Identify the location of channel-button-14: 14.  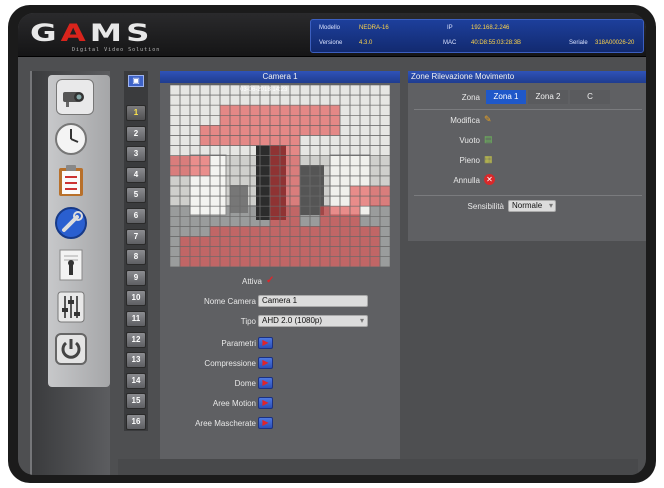
(136, 380).